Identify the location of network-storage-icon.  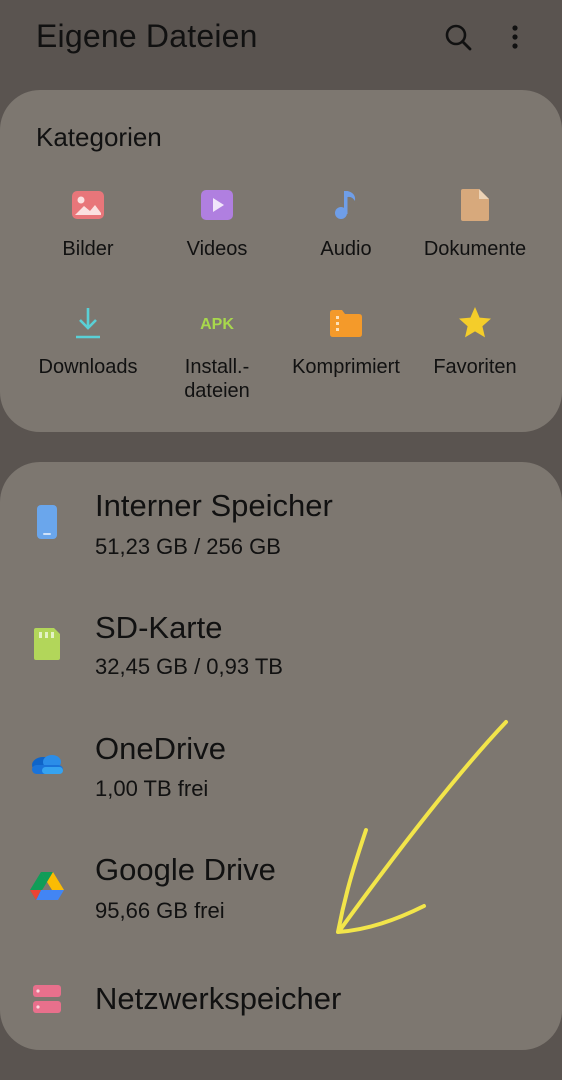
(47, 999).